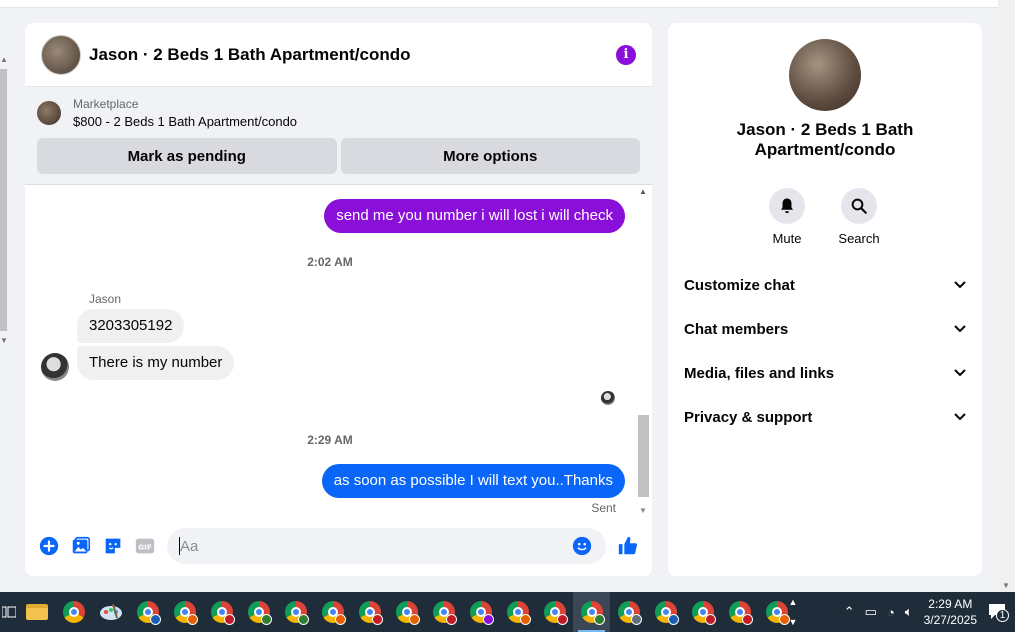 The height and width of the screenshot is (632, 1015). I want to click on listing-thumbnail, so click(49, 113).